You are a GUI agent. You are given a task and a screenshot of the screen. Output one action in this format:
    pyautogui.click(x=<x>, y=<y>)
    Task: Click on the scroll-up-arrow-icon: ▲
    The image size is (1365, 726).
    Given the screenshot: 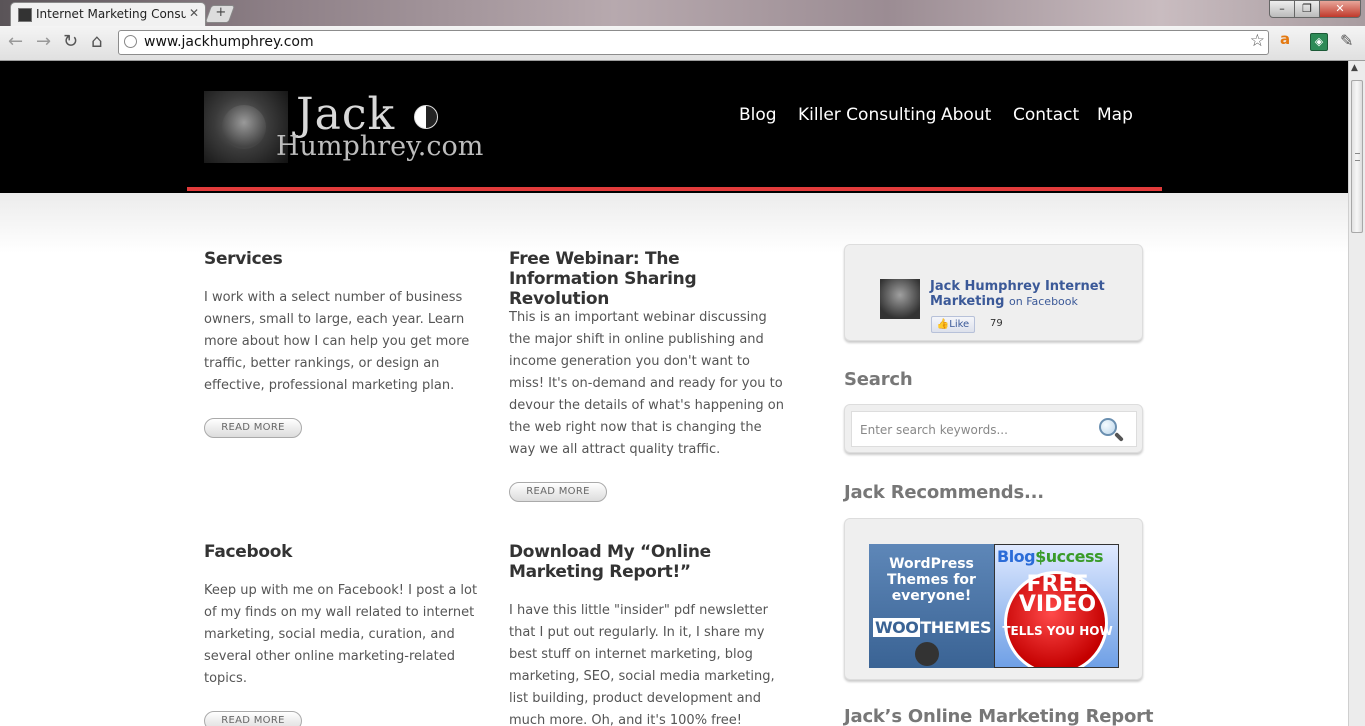 What is the action you would take?
    pyautogui.click(x=1354, y=68)
    